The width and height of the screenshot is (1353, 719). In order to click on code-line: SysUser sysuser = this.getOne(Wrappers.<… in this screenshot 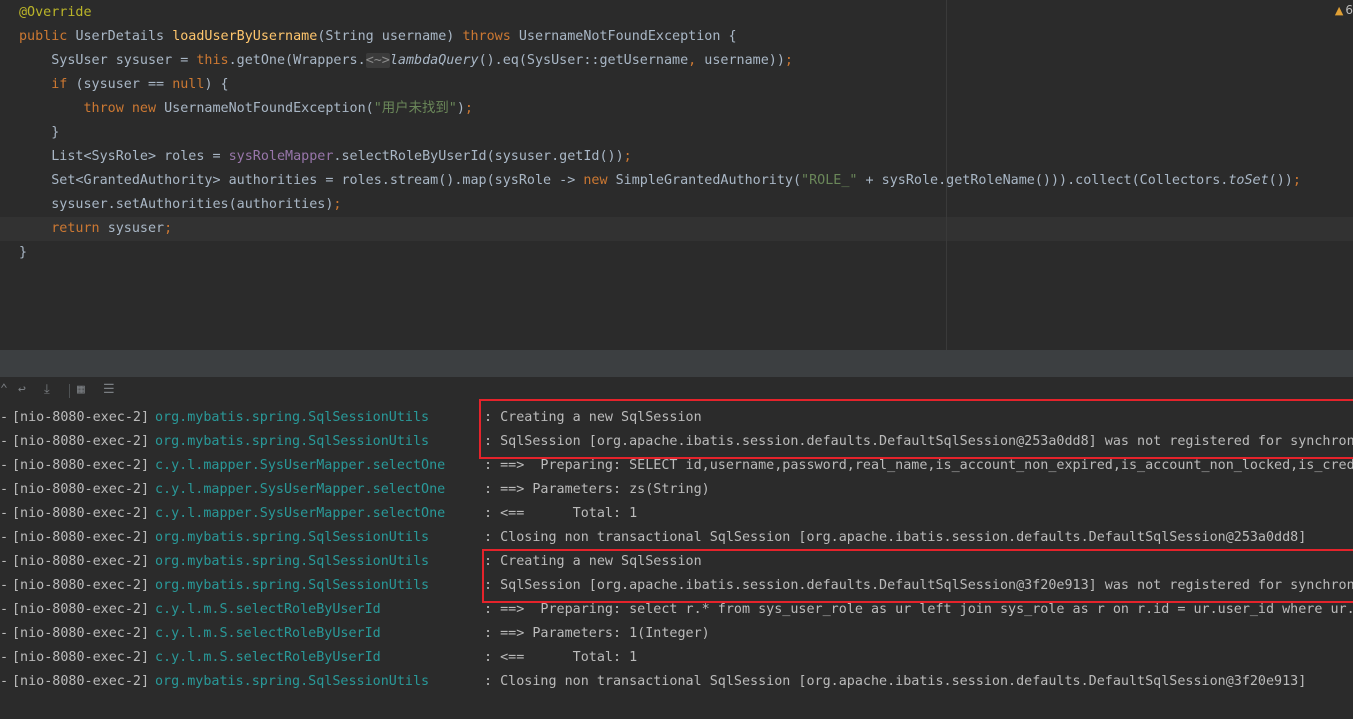, I will do `click(406, 61)`.